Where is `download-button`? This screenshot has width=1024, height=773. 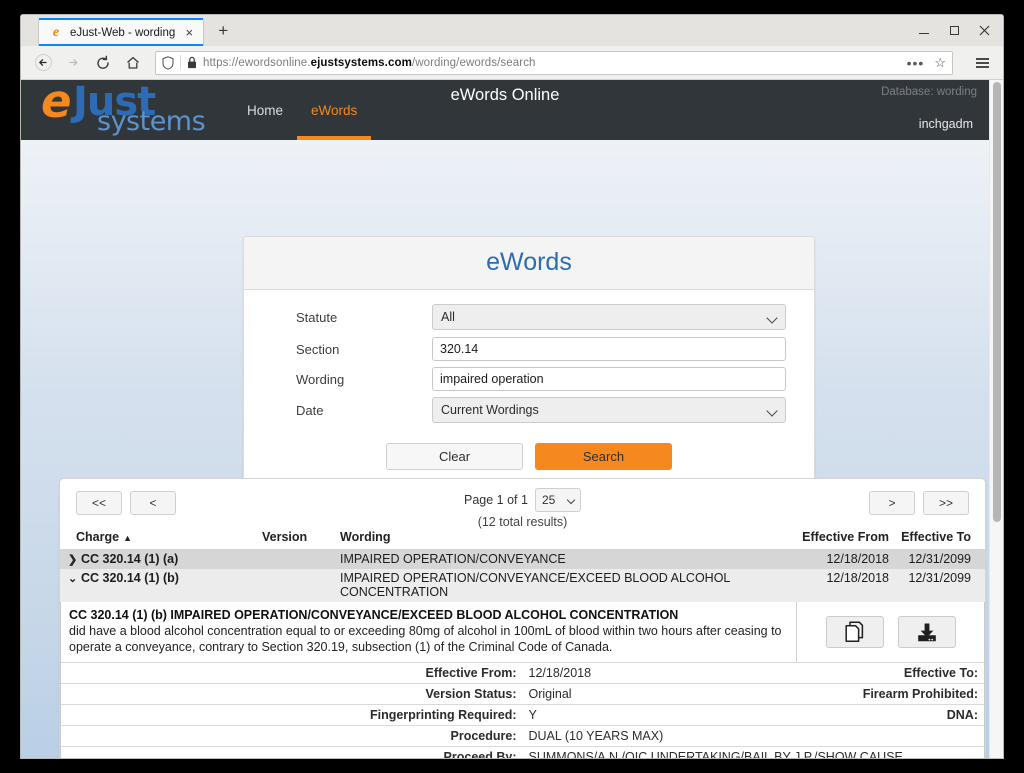 download-button is located at coordinates (926, 632).